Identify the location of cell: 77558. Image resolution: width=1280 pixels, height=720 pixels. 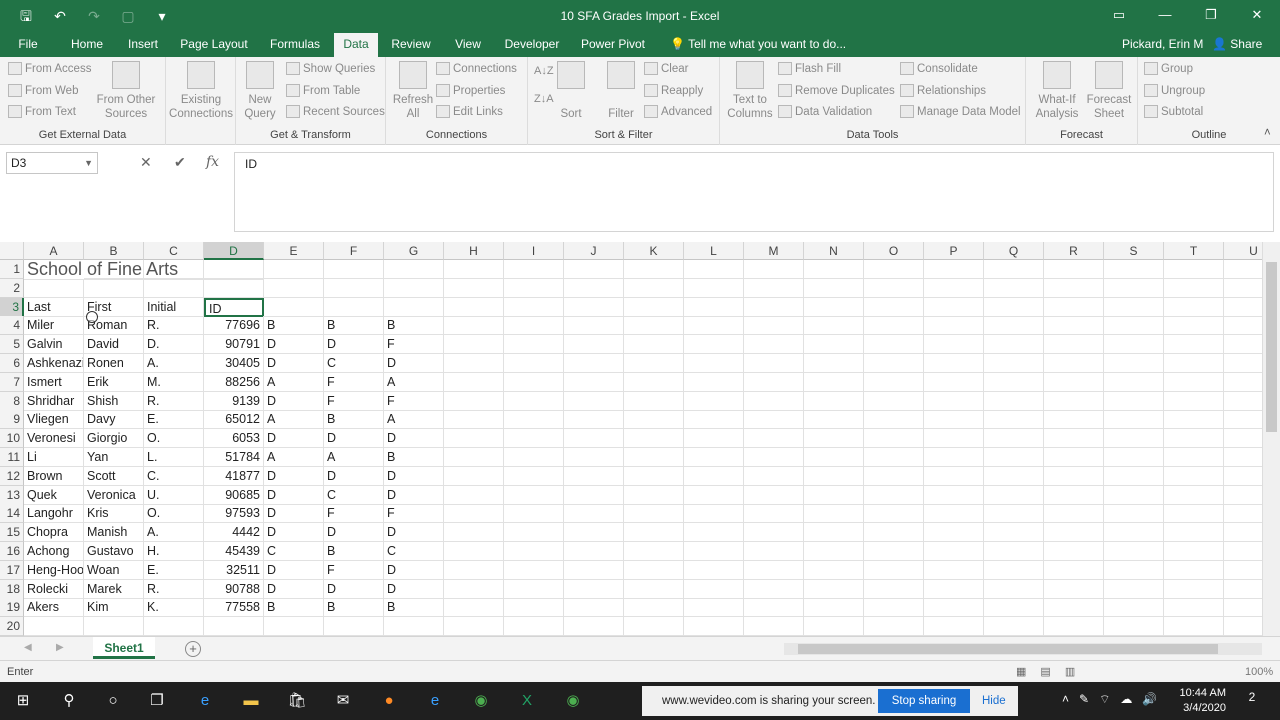
(234, 608).